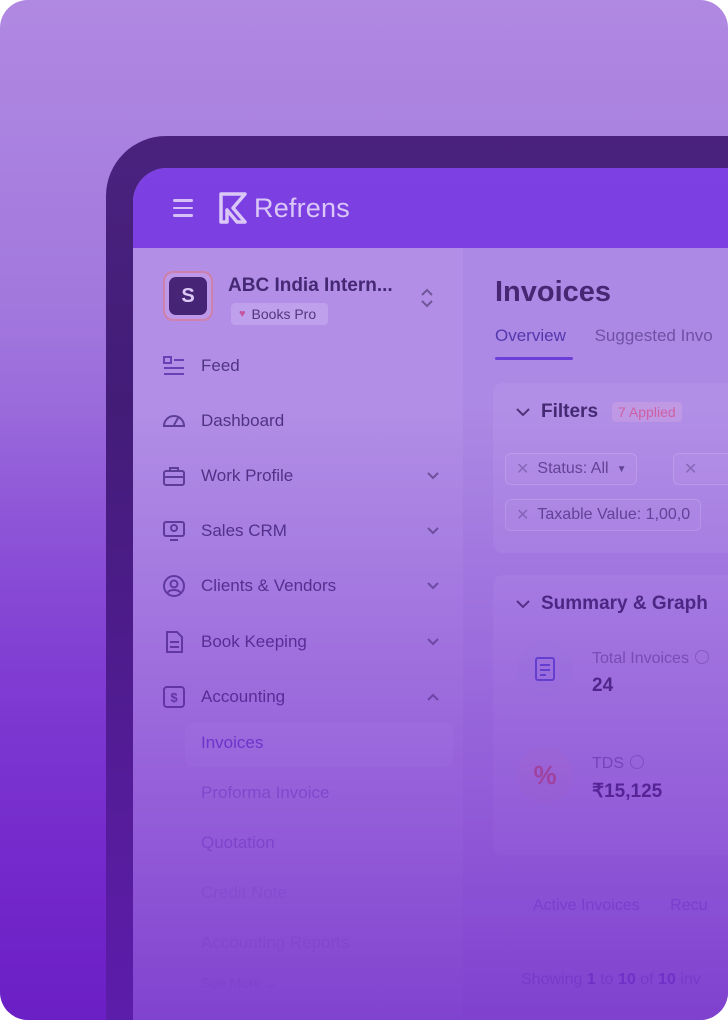  I want to click on stat-tds-value: ₹15,125, so click(627, 791).